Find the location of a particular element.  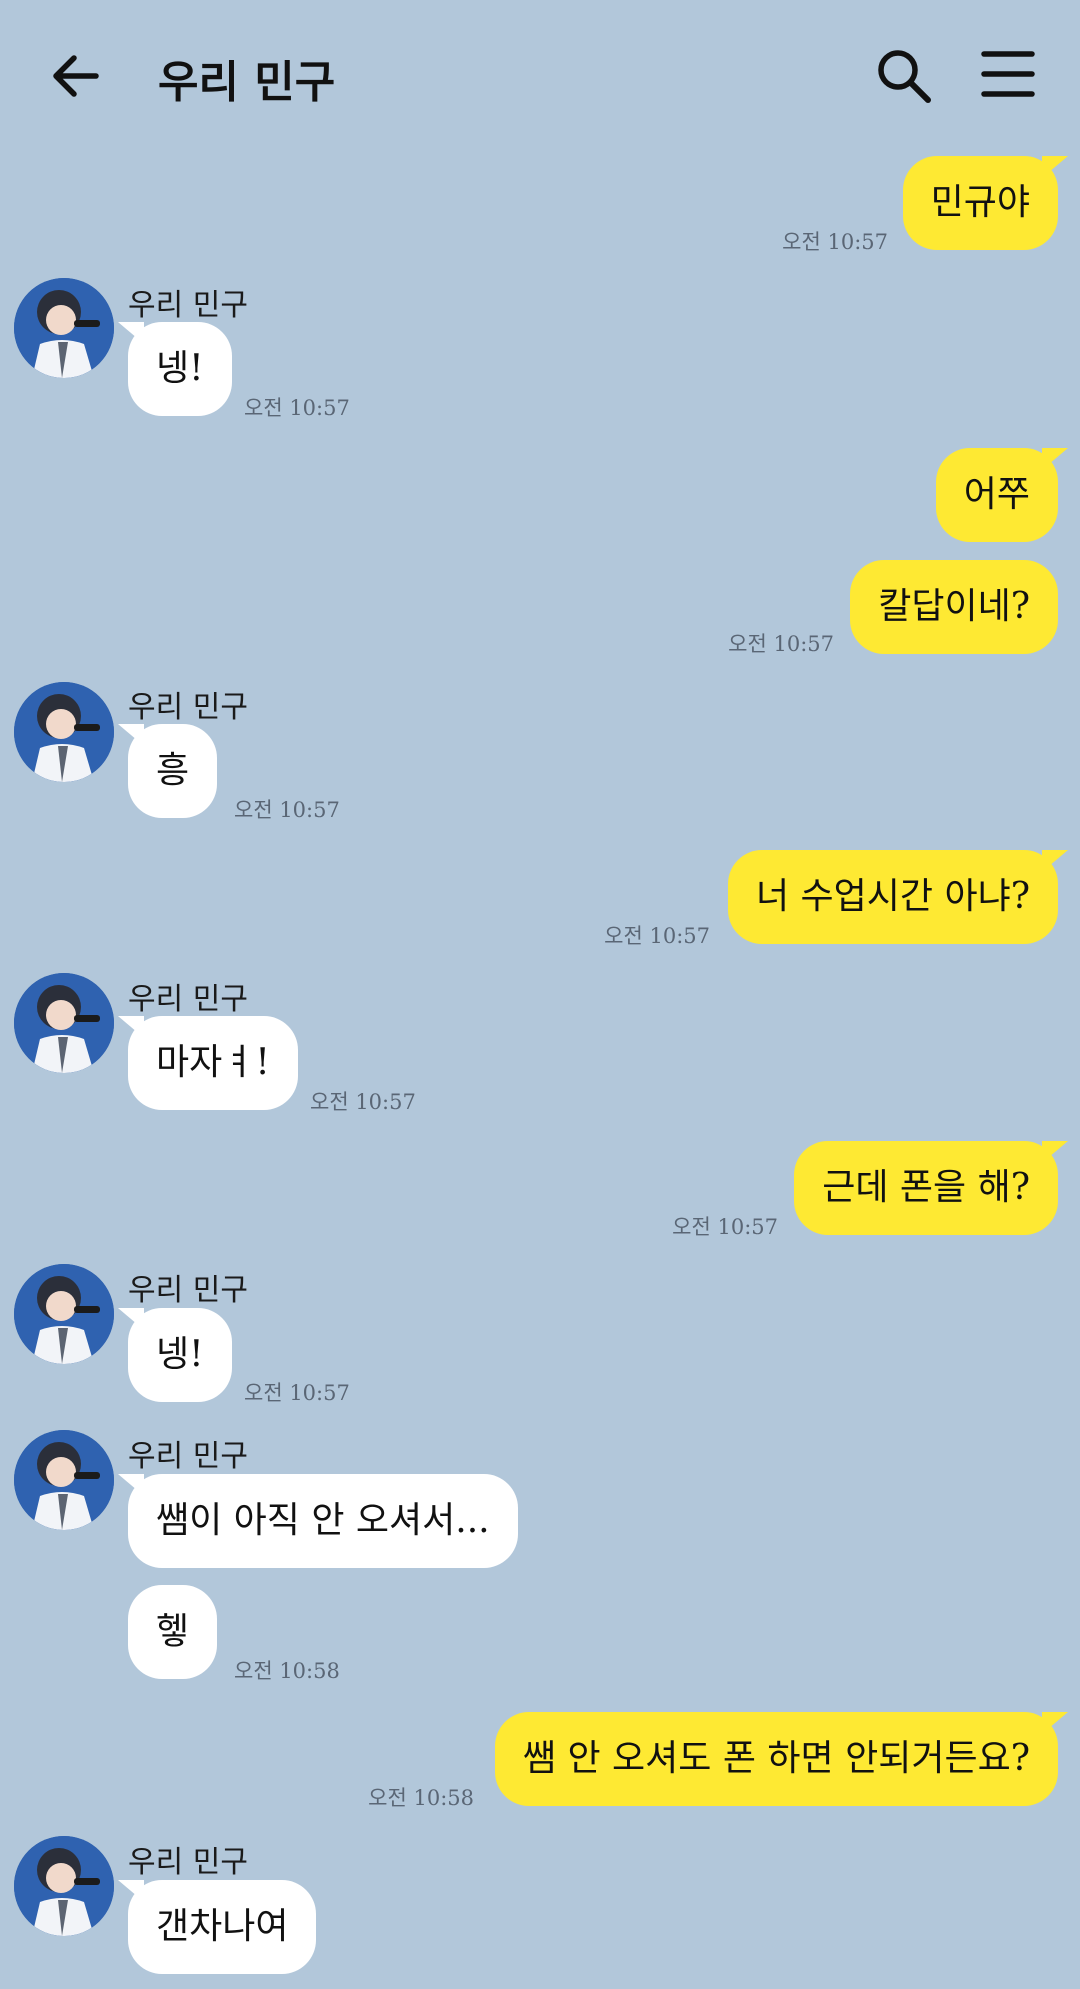

outgoing-message-bubble: 근데 폰을 해? is located at coordinates (931, 1188).